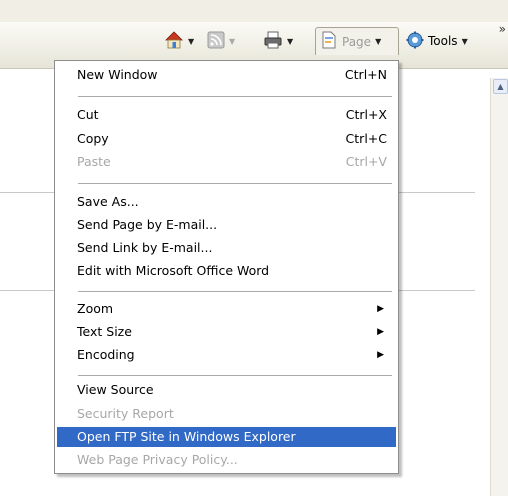 The height and width of the screenshot is (496, 508). I want to click on page-menu-label: Page, so click(357, 41).